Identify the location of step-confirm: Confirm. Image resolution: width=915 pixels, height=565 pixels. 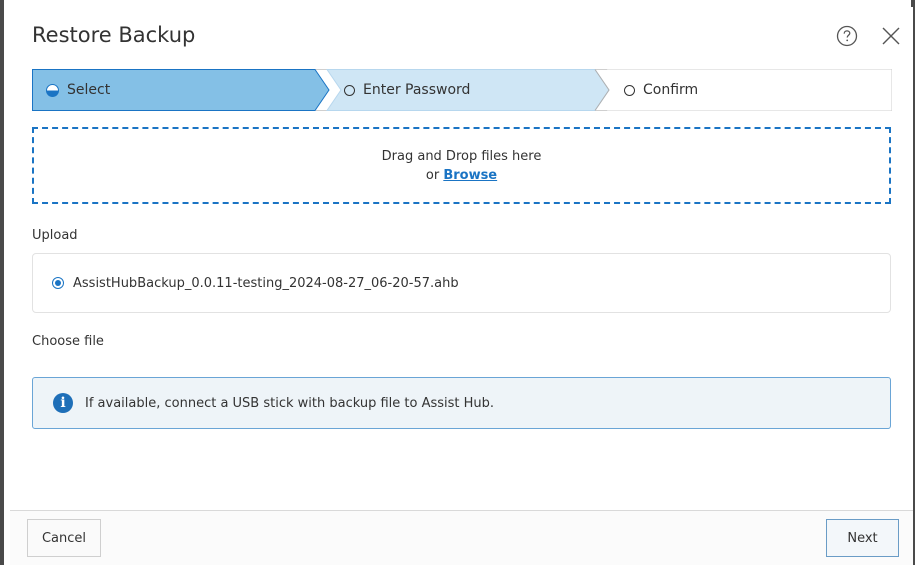
(661, 90).